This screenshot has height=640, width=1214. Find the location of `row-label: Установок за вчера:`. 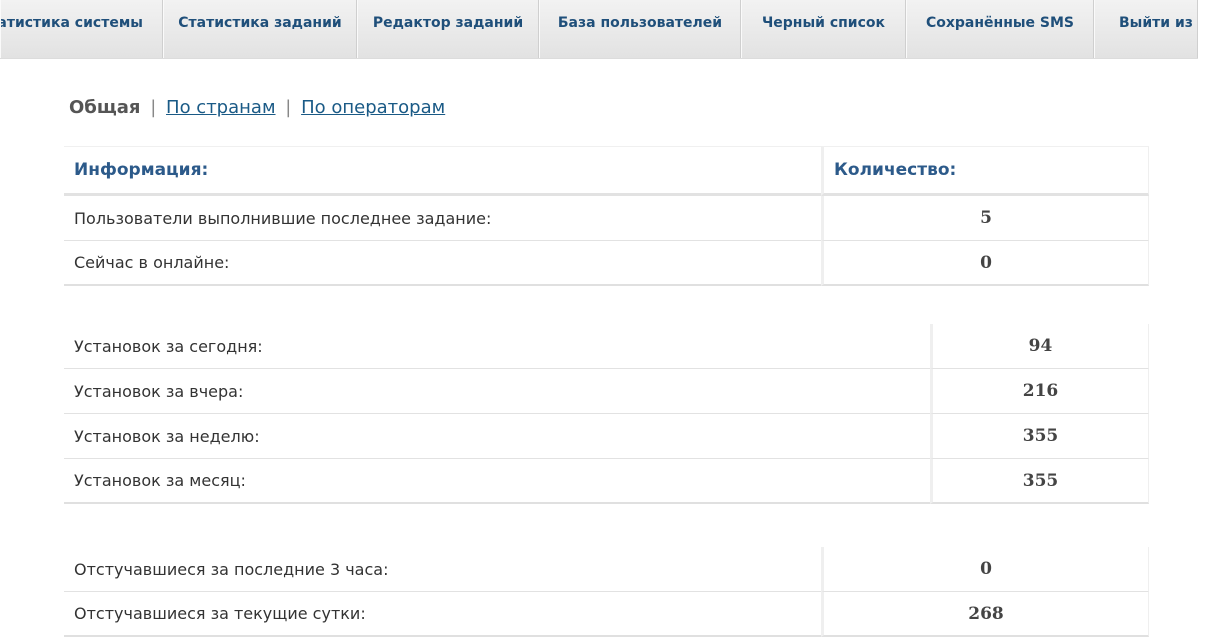

row-label: Установок за вчера: is located at coordinates (497, 391).